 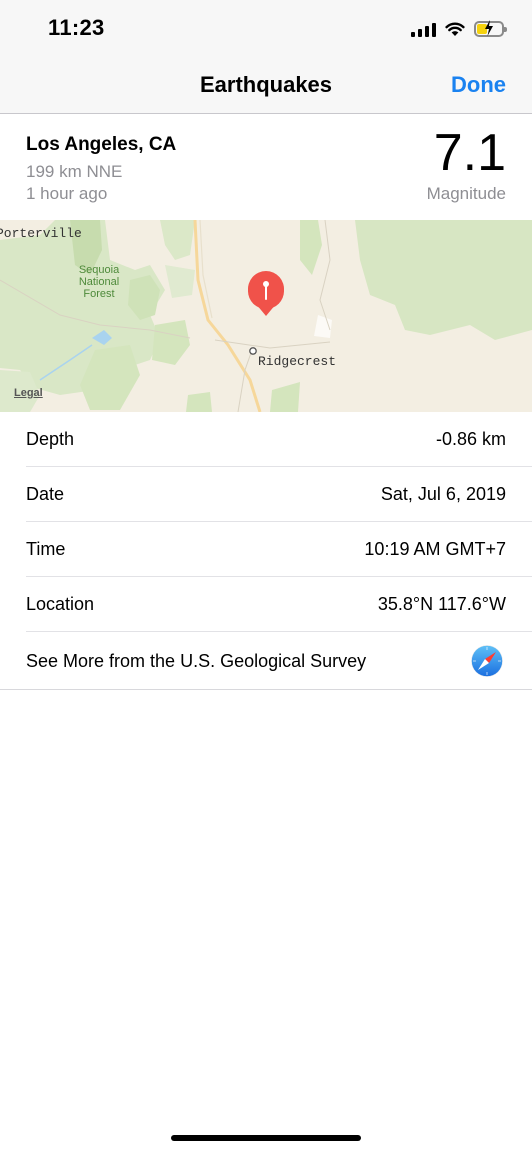 What do you see at coordinates (101, 144) in the screenshot?
I see `place-name: Los Angeles, CA` at bounding box center [101, 144].